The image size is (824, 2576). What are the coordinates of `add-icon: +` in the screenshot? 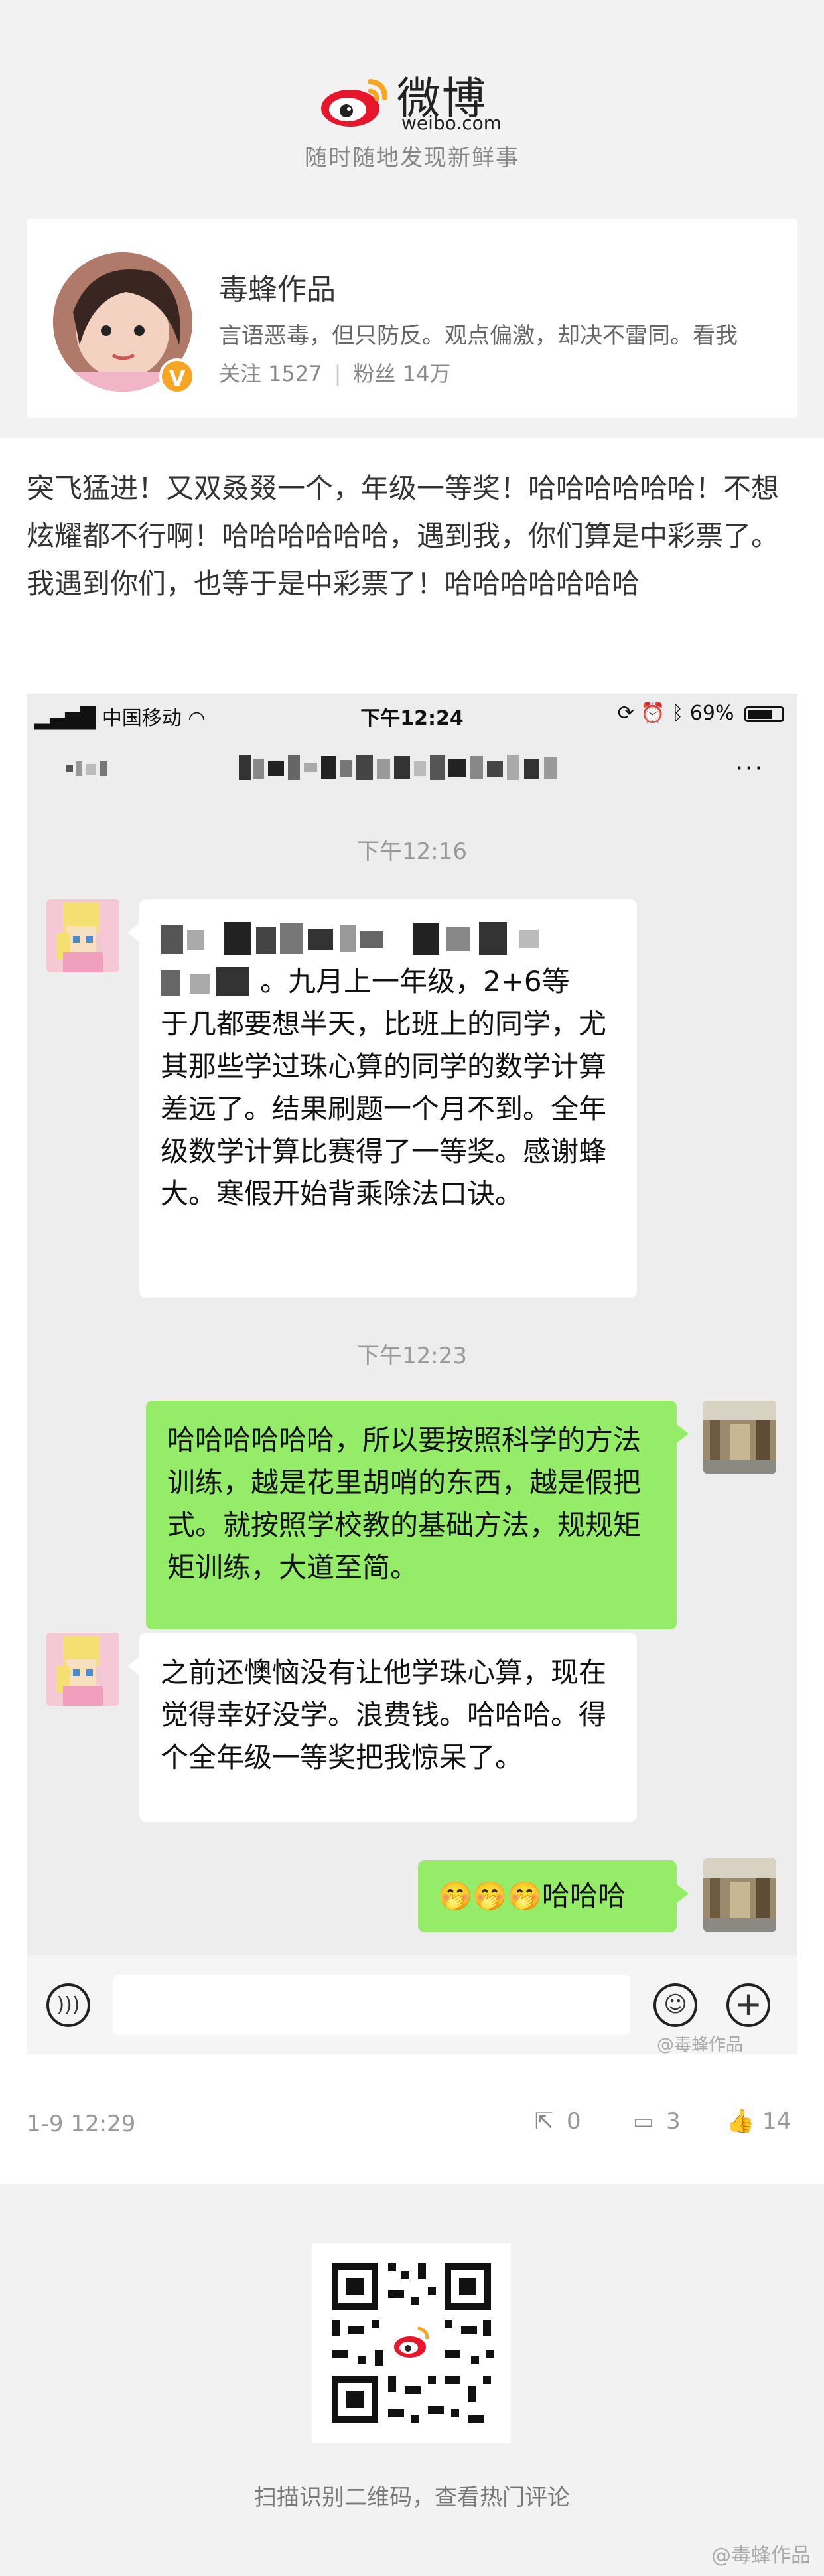 It's located at (748, 2005).